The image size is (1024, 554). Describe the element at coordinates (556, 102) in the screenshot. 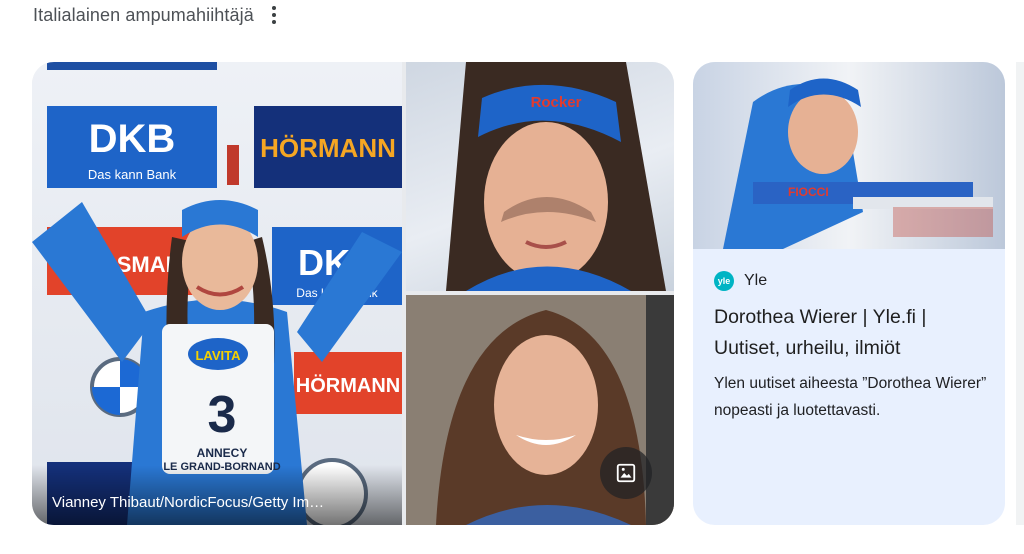

I see `svg-text: Rocker` at that location.